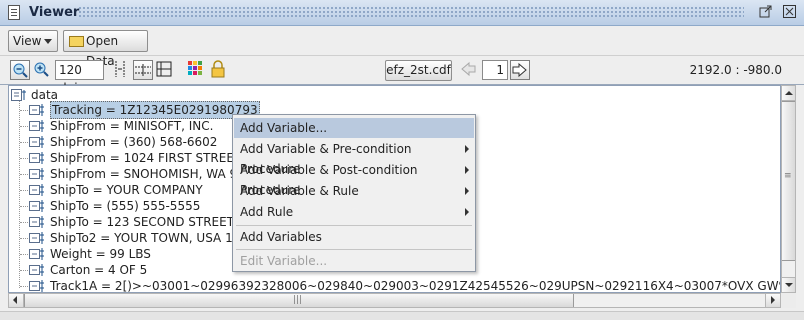 The image size is (804, 320). I want to click on menu-item-add-variables: Add Variables, so click(354, 237).